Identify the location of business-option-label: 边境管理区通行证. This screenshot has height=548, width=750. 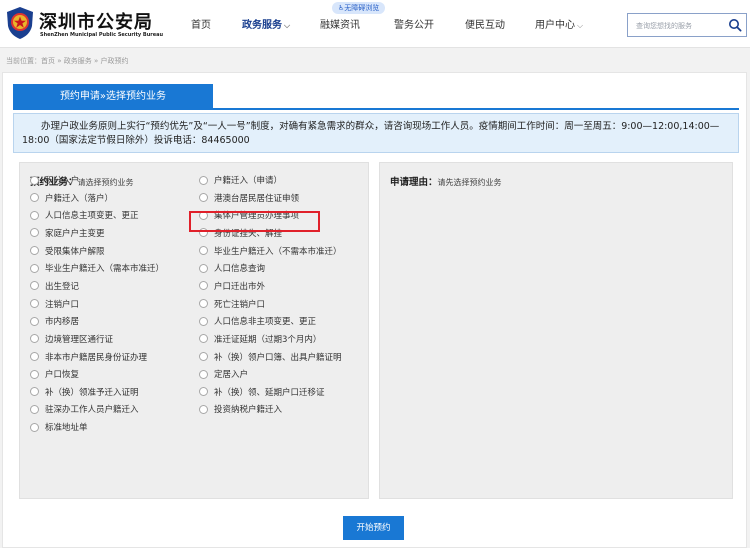
(79, 339).